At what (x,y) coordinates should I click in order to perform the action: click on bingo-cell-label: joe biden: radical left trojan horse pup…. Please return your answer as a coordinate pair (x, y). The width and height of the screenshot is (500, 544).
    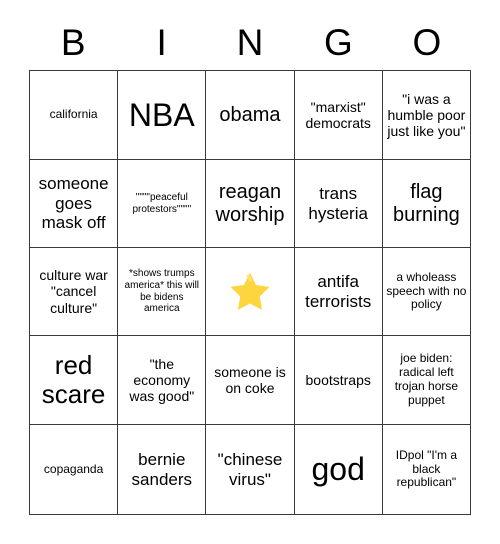
    Looking at the image, I should click on (426, 379).